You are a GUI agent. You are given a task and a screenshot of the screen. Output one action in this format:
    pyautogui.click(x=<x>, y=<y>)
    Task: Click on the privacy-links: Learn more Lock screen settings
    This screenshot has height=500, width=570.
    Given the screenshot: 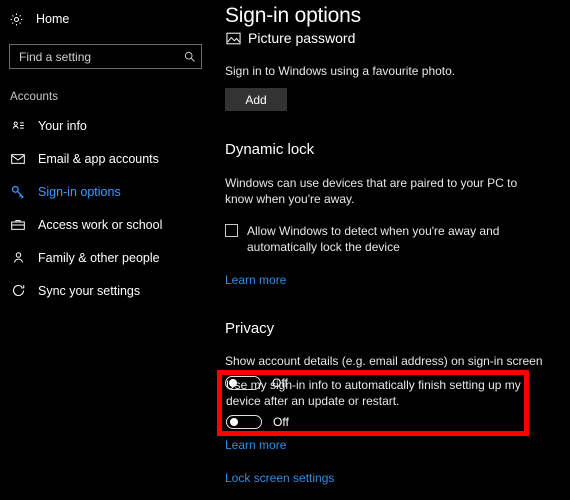 What is the action you would take?
    pyautogui.click(x=391, y=461)
    